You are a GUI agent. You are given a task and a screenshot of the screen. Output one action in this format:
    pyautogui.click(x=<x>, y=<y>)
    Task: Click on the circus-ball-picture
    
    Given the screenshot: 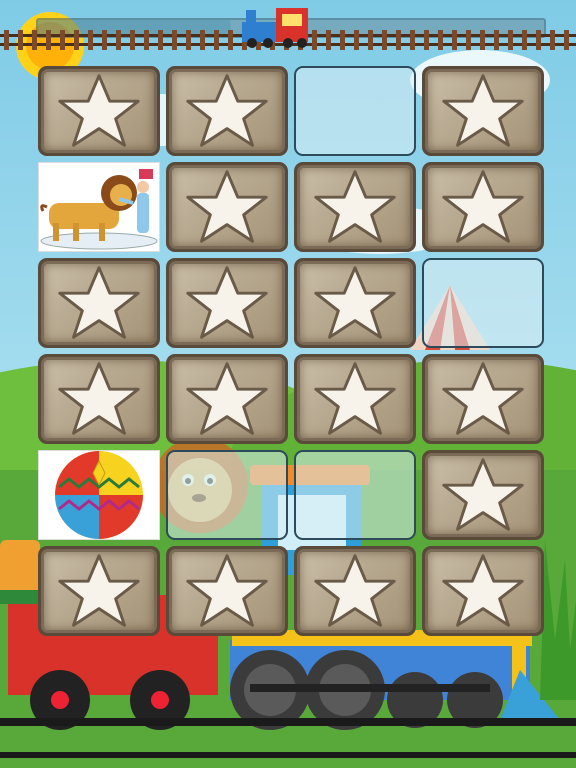 What is the action you would take?
    pyautogui.click(x=99, y=495)
    